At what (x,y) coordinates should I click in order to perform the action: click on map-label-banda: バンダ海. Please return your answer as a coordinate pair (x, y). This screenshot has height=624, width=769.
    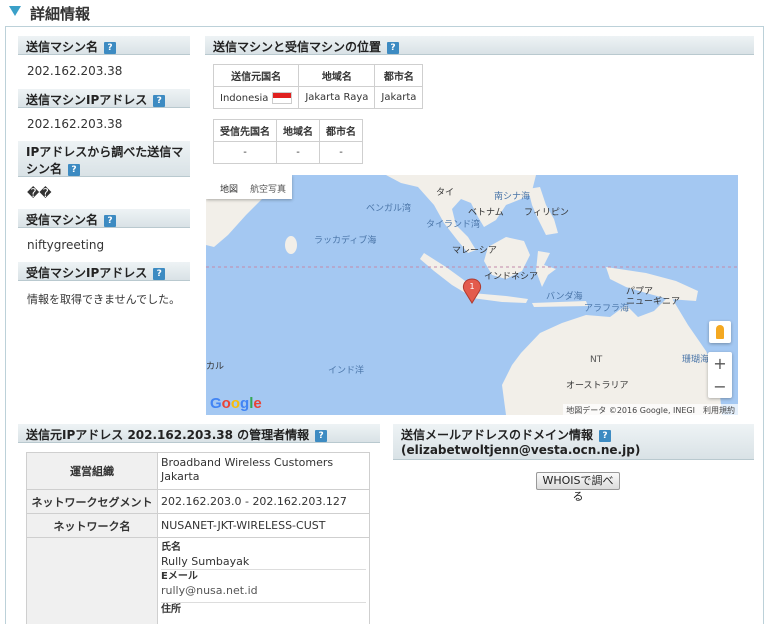
    Looking at the image, I should click on (564, 297).